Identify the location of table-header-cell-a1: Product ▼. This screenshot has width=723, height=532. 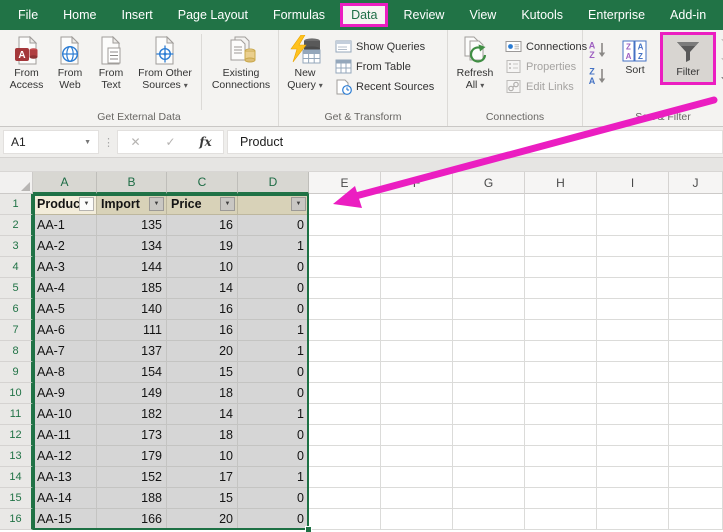
(65, 204).